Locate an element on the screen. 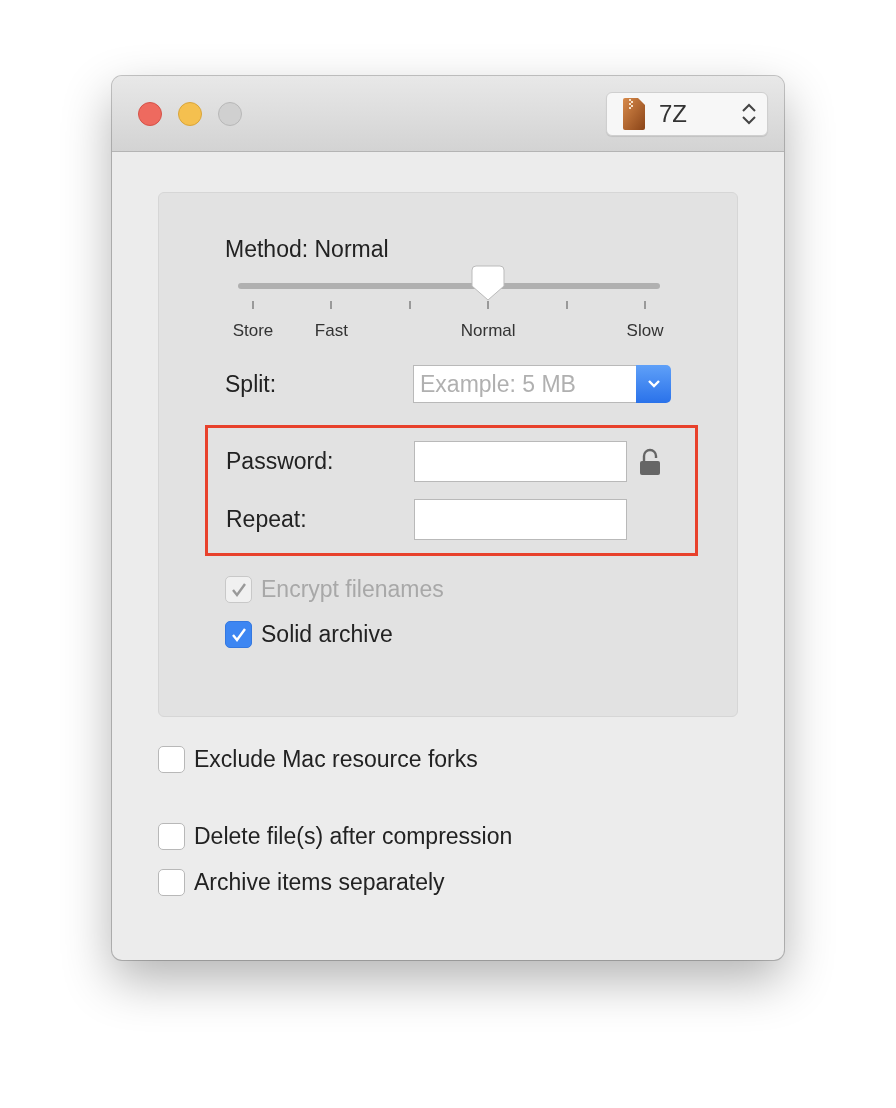  slider-thumb is located at coordinates (488, 283).